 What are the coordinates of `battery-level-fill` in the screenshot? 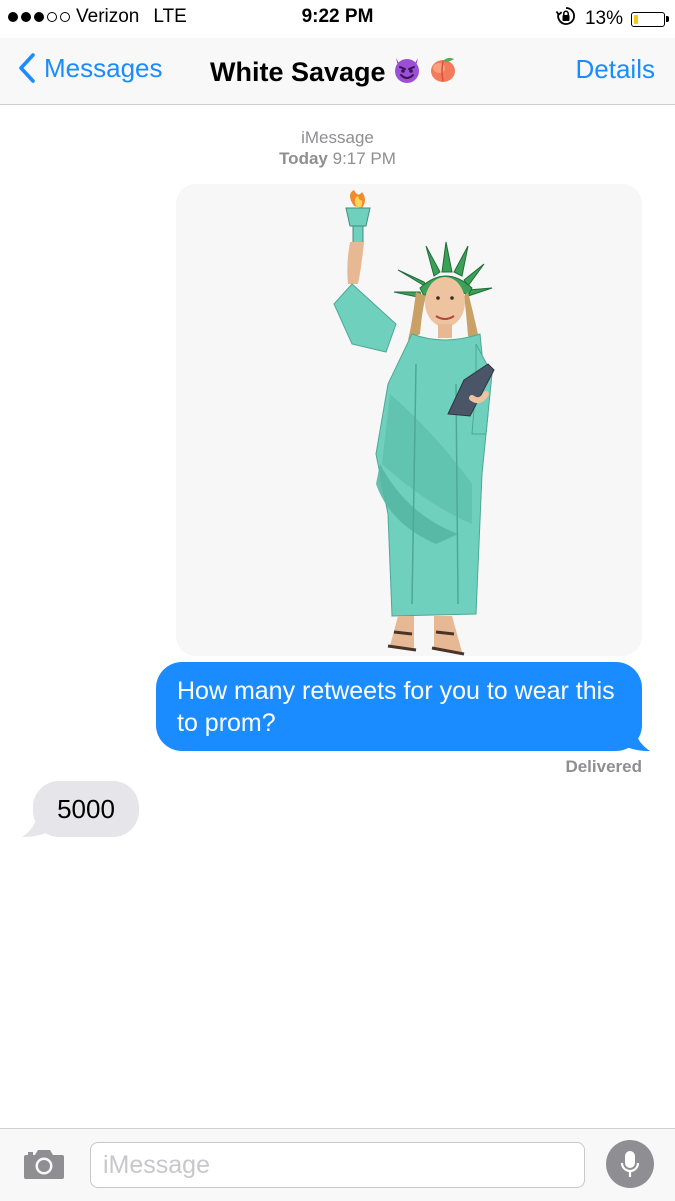 It's located at (636, 19).